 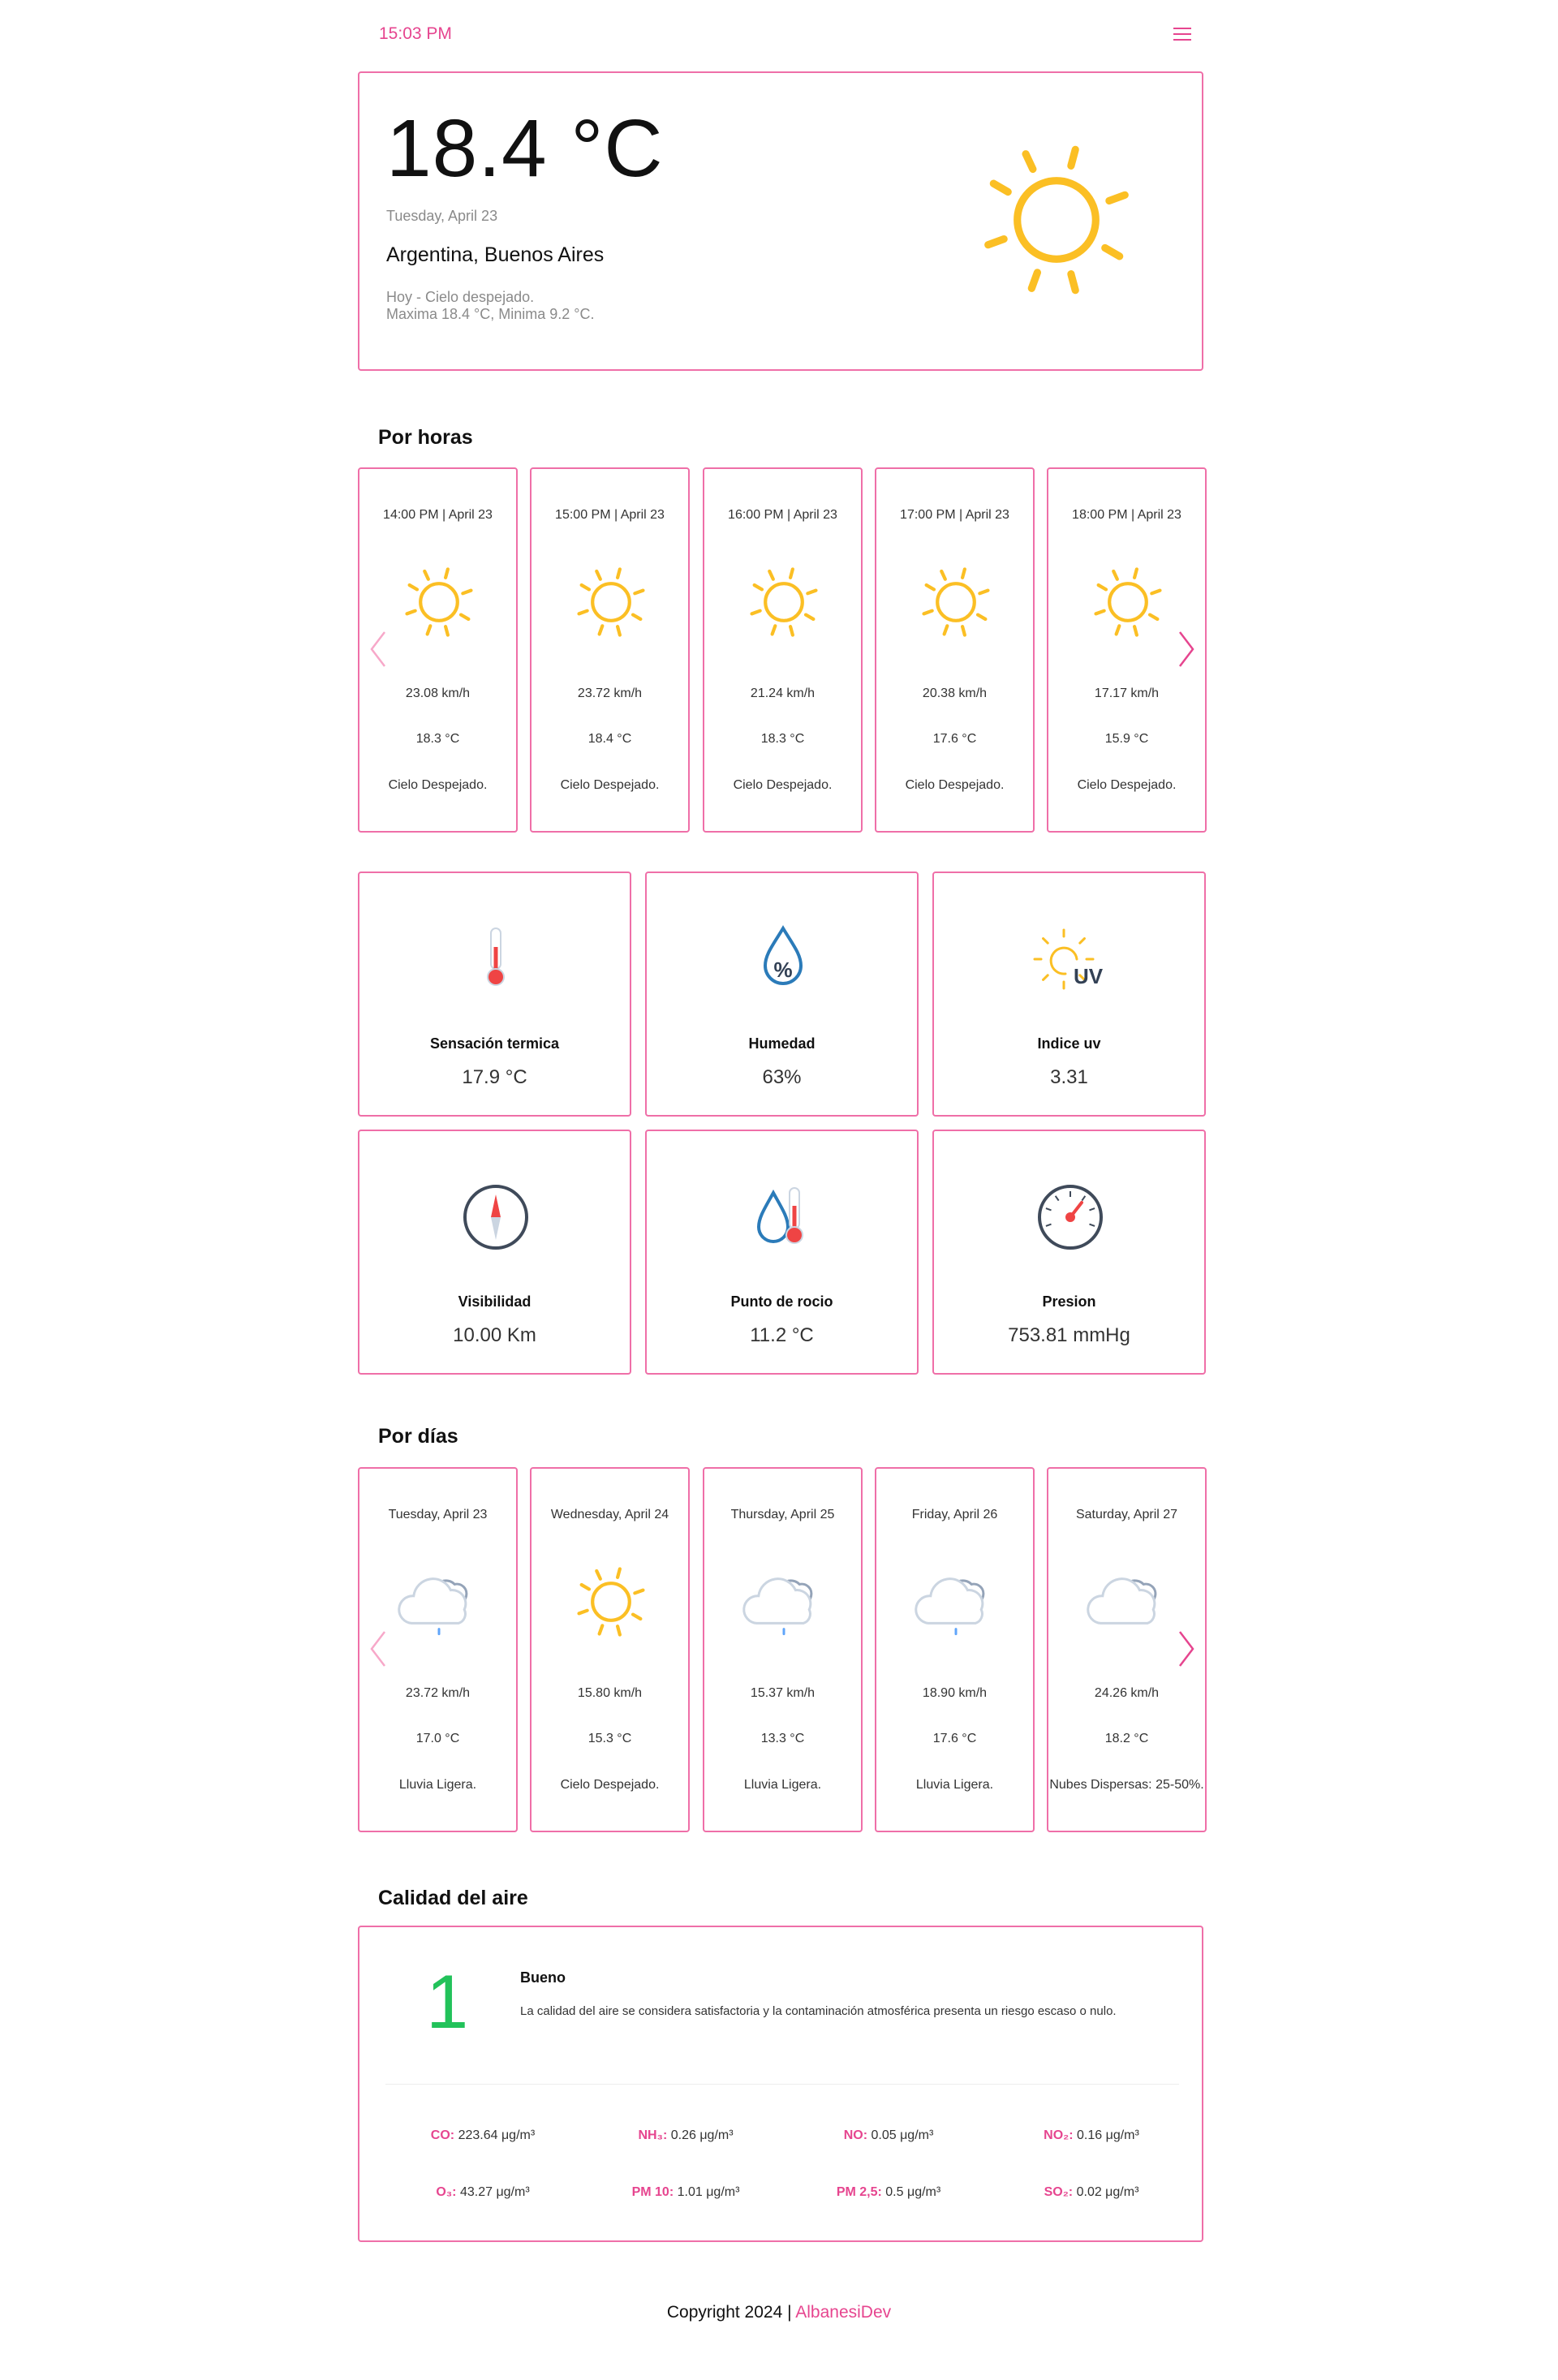 What do you see at coordinates (609, 1515) in the screenshot?
I see `daily-label: Wednesday, April 24` at bounding box center [609, 1515].